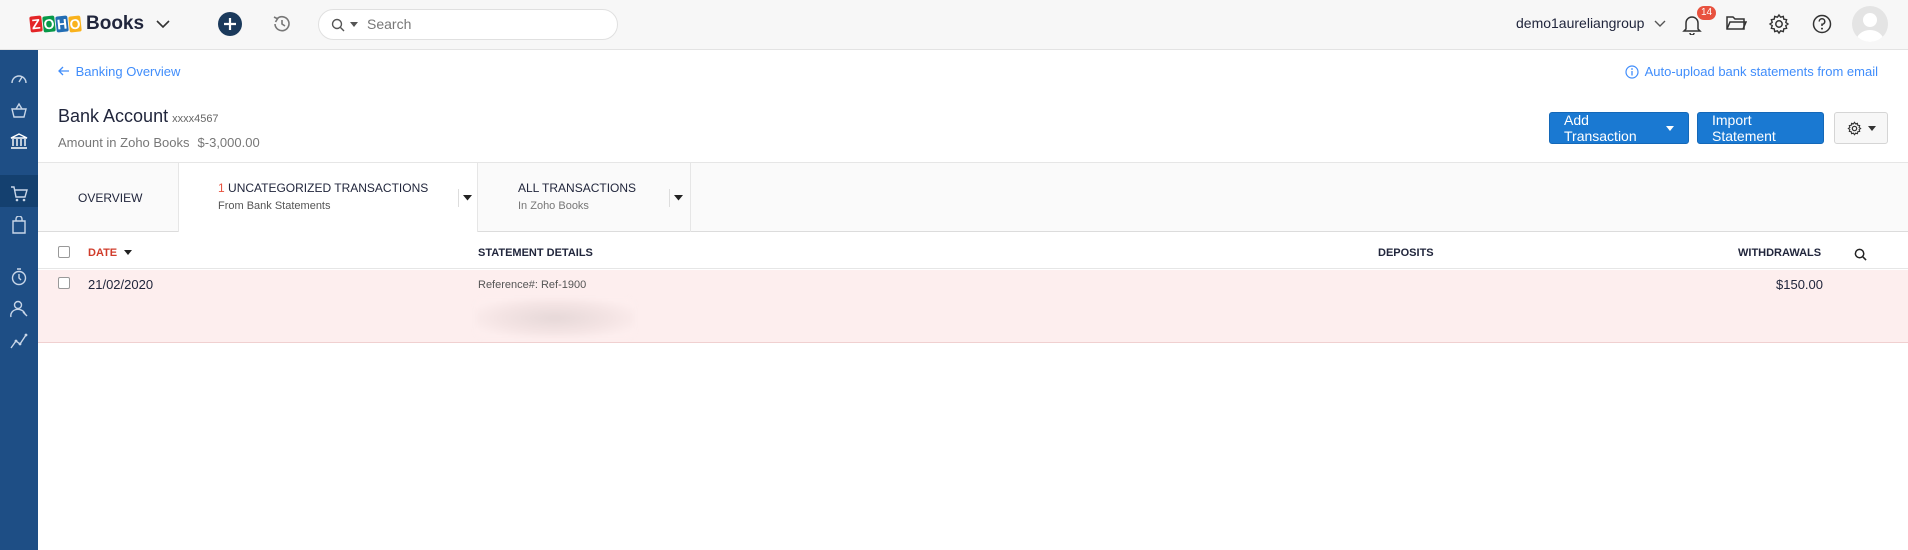 Image resolution: width=1908 pixels, height=550 pixels. I want to click on back-to-banking-overview-link: Banking Overview, so click(119, 71).